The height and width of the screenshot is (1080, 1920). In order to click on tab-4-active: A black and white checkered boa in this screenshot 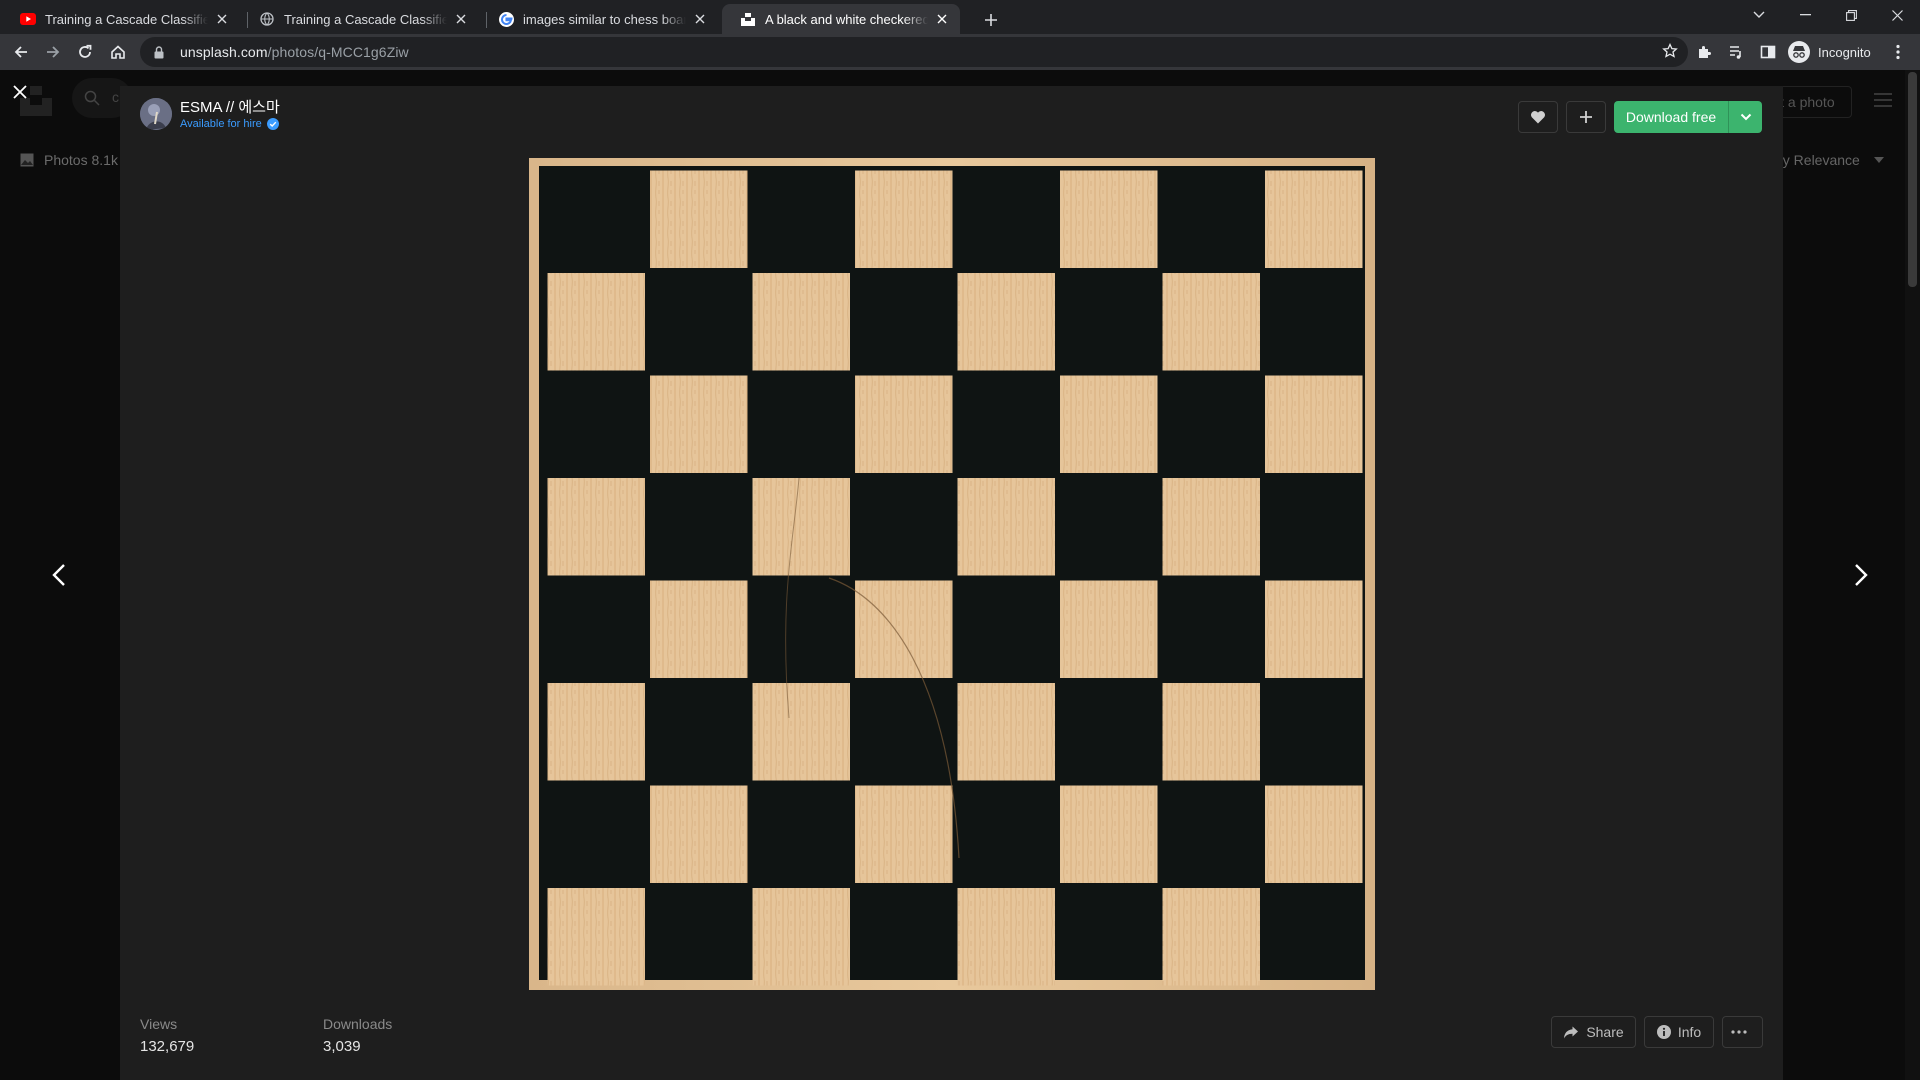, I will do `click(841, 19)`.